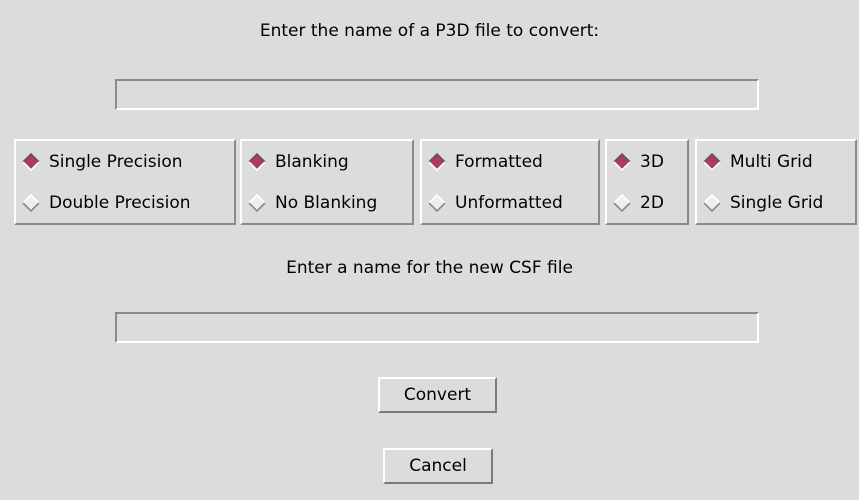 This screenshot has width=859, height=500. I want to click on radio-label: No Blanking, so click(326, 203).